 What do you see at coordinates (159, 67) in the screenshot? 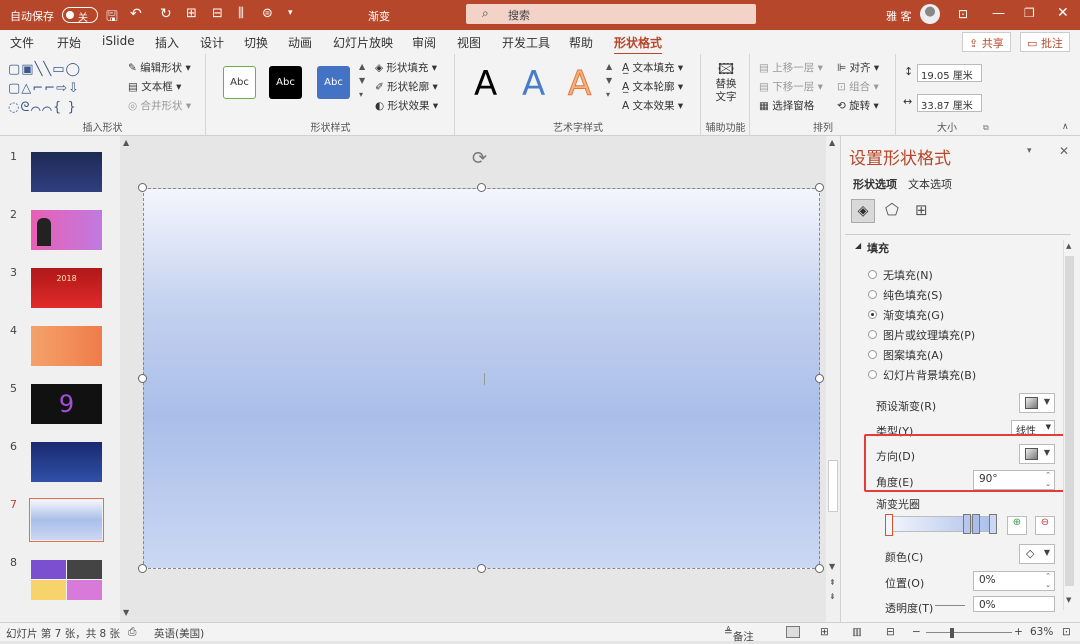
I see `edit-shape-button: ✎ 编辑形状 ▾` at bounding box center [159, 67].